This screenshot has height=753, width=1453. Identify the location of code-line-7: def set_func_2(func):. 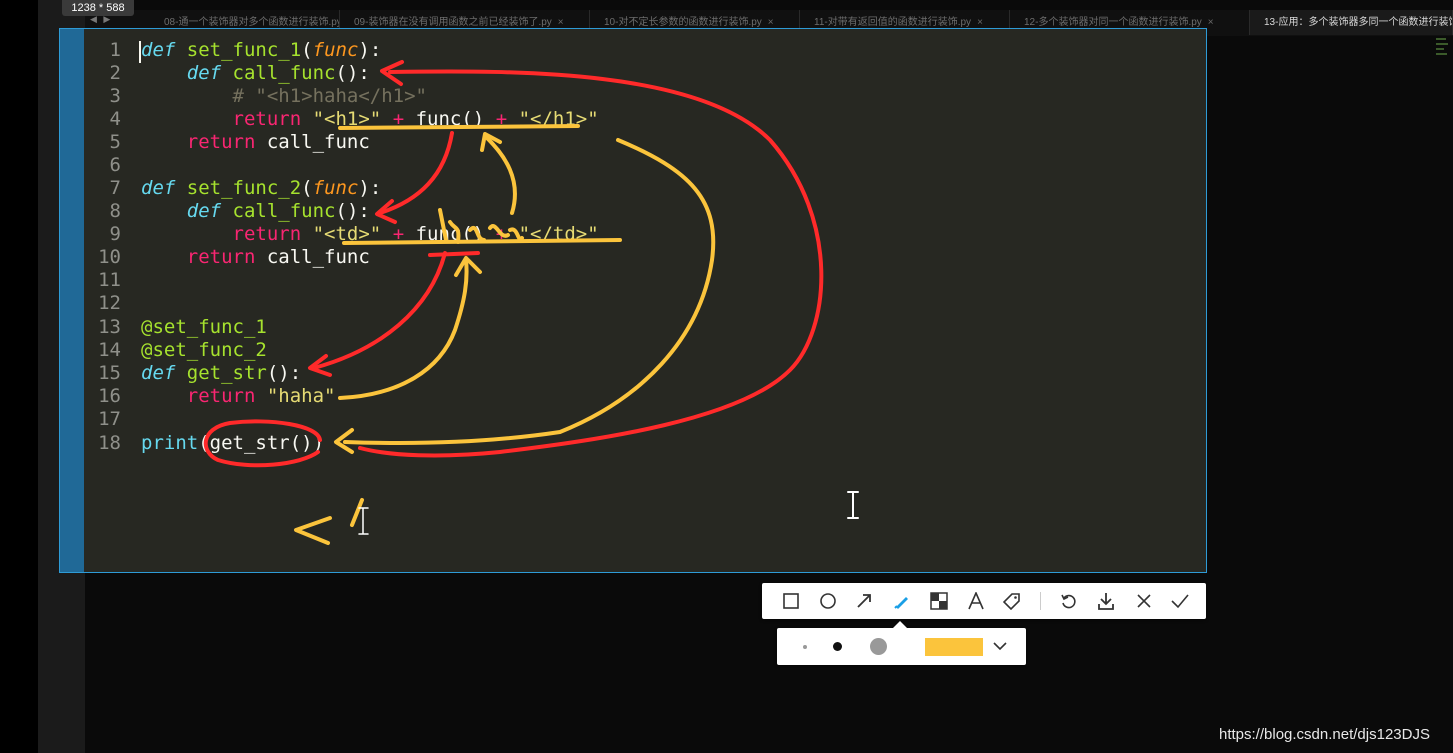
(261, 188).